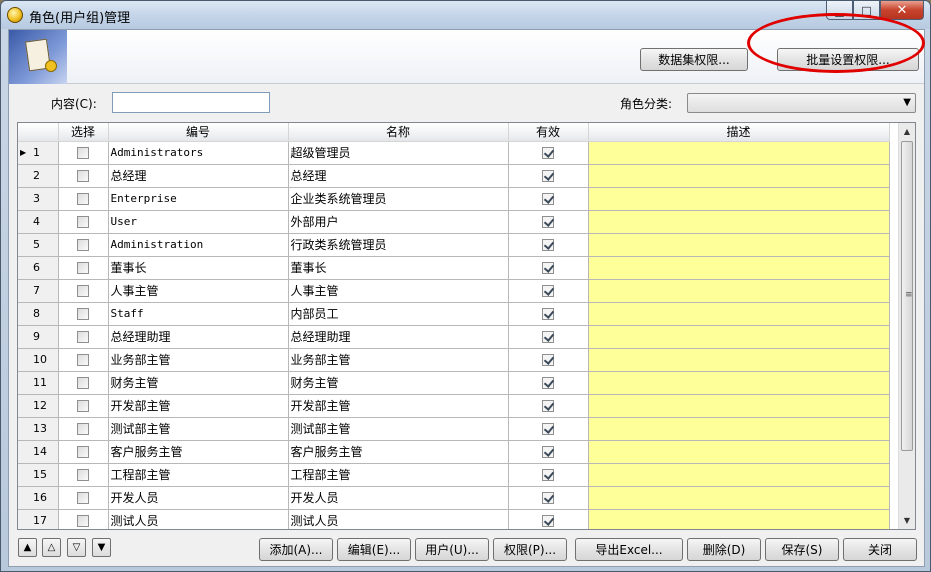 The image size is (931, 572). I want to click on category-select: ▼, so click(801, 103).